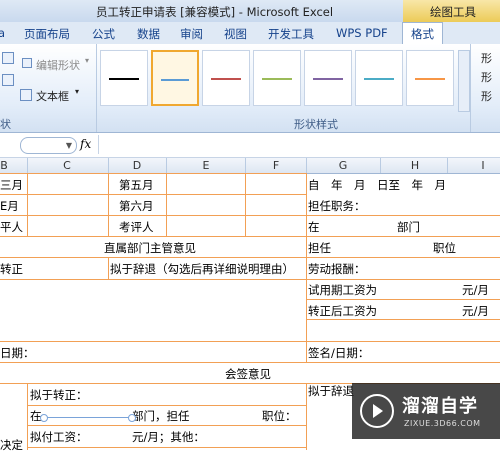 This screenshot has width=500, height=453. What do you see at coordinates (486, 77) in the screenshot?
I see `shape-outline-button: 形` at bounding box center [486, 77].